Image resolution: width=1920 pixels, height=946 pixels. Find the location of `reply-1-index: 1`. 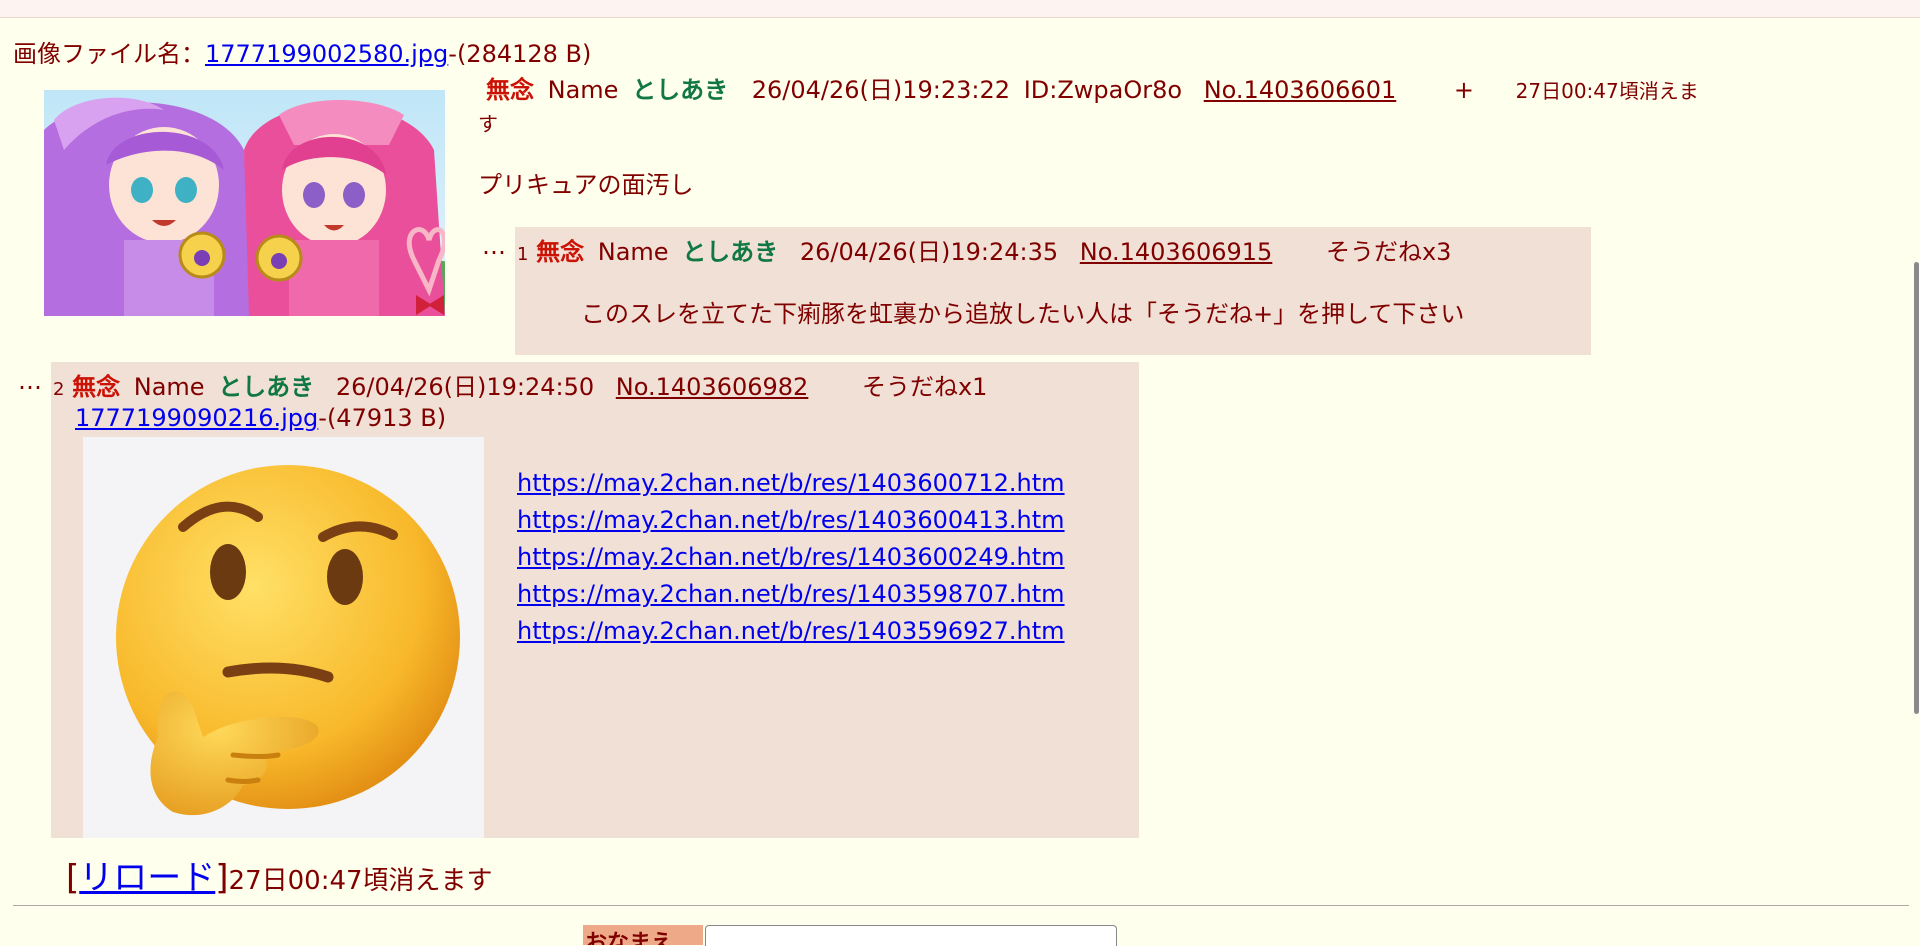

reply-1-index: 1 is located at coordinates (523, 254).